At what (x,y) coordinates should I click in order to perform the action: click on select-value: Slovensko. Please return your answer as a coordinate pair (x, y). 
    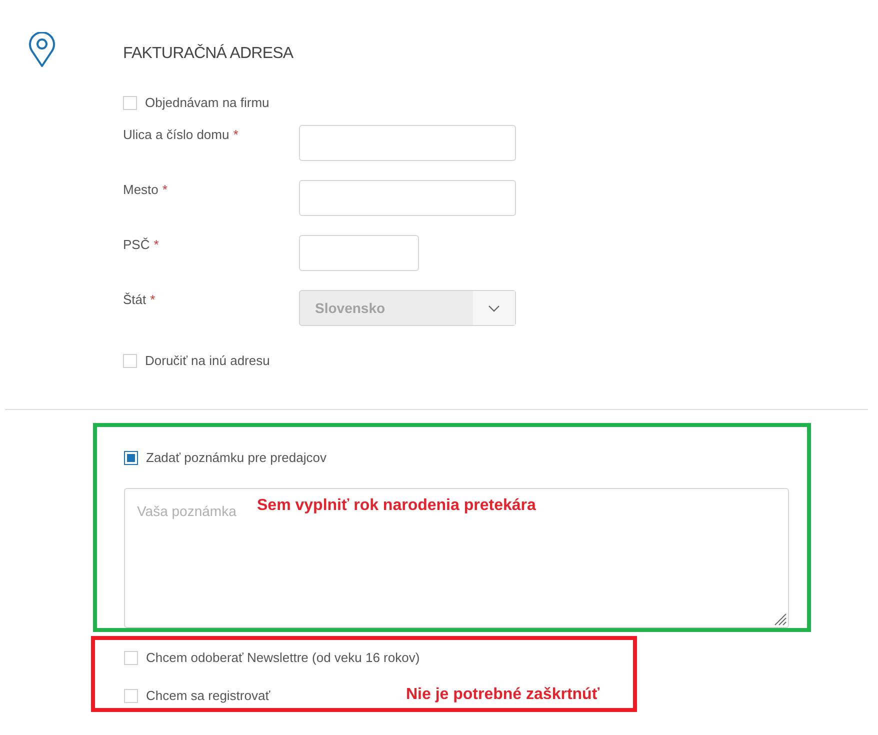
    Looking at the image, I should click on (350, 308).